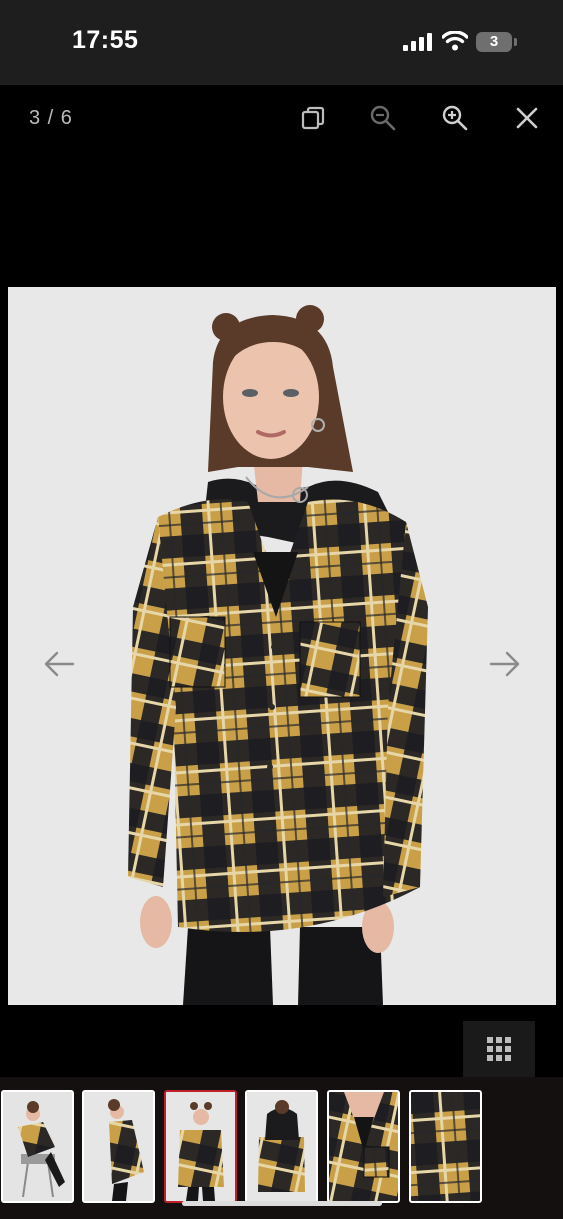  I want to click on copy-icon, so click(313, 118).